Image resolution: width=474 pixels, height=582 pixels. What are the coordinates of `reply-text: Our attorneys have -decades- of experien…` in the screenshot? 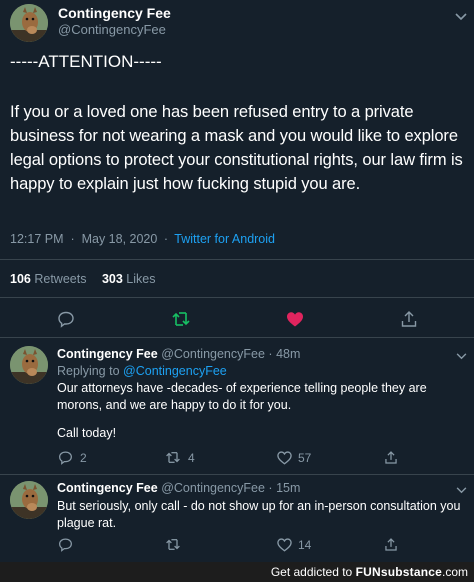 It's located at (242, 396).